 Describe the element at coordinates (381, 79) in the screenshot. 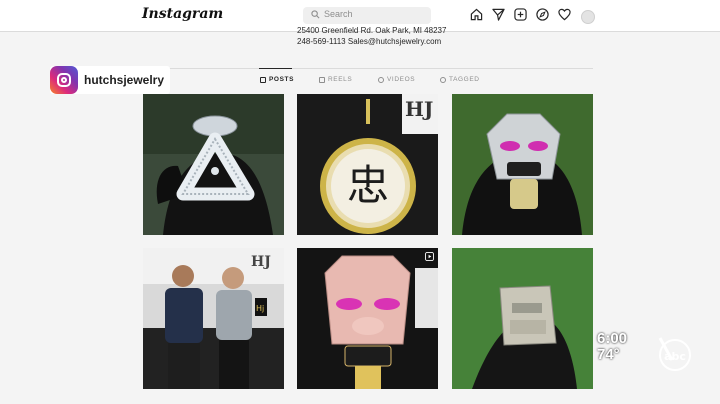

I see `video-play-icon` at that location.